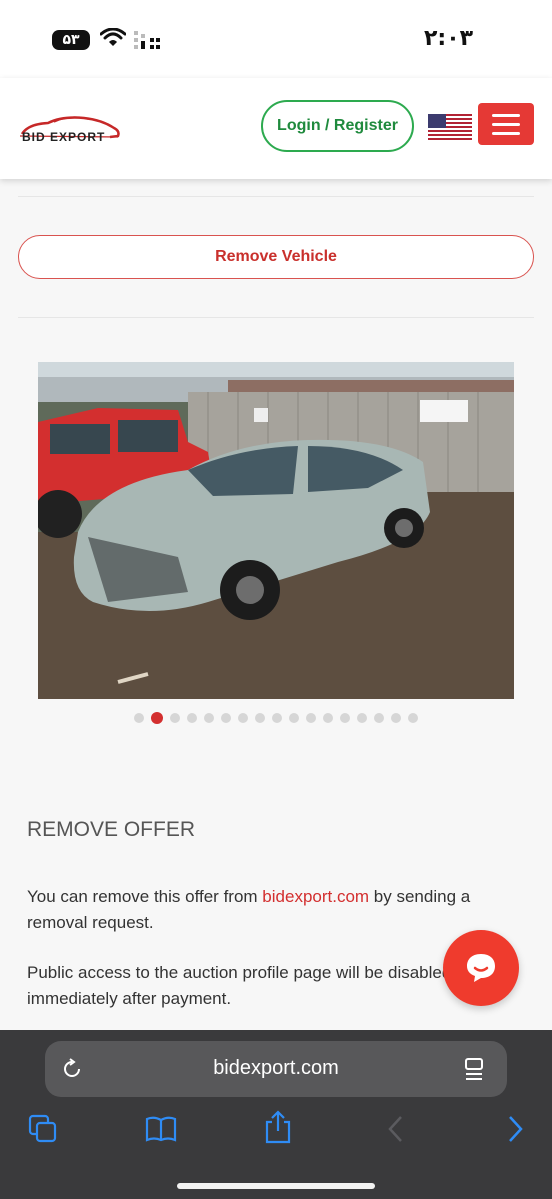 The width and height of the screenshot is (552, 1199). Describe the element at coordinates (43, 1129) in the screenshot. I see `tabs-icon` at that location.